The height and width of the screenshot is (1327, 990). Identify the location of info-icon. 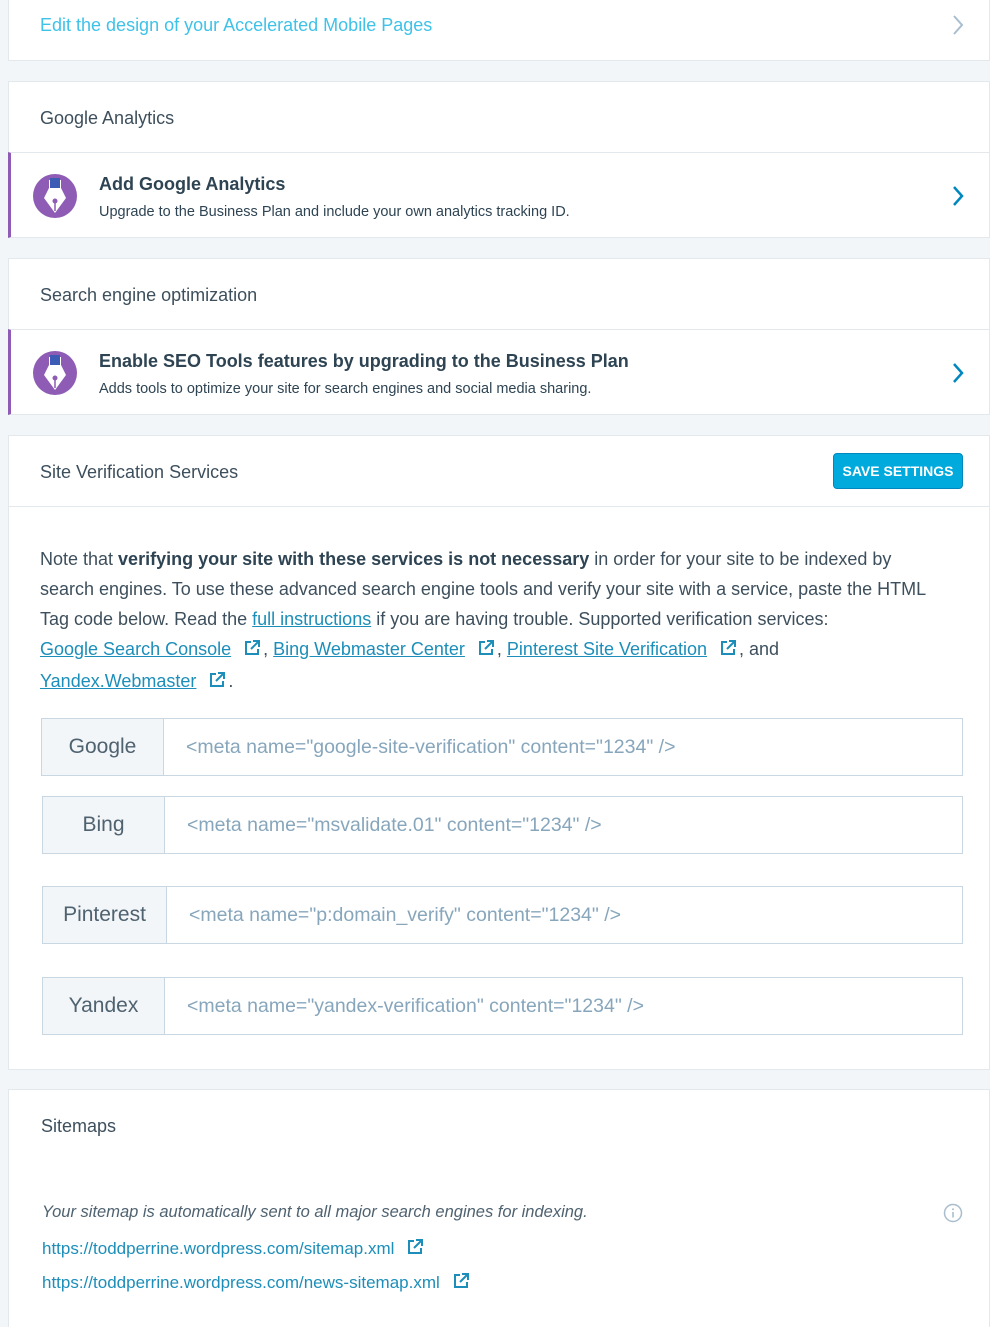
(953, 1215).